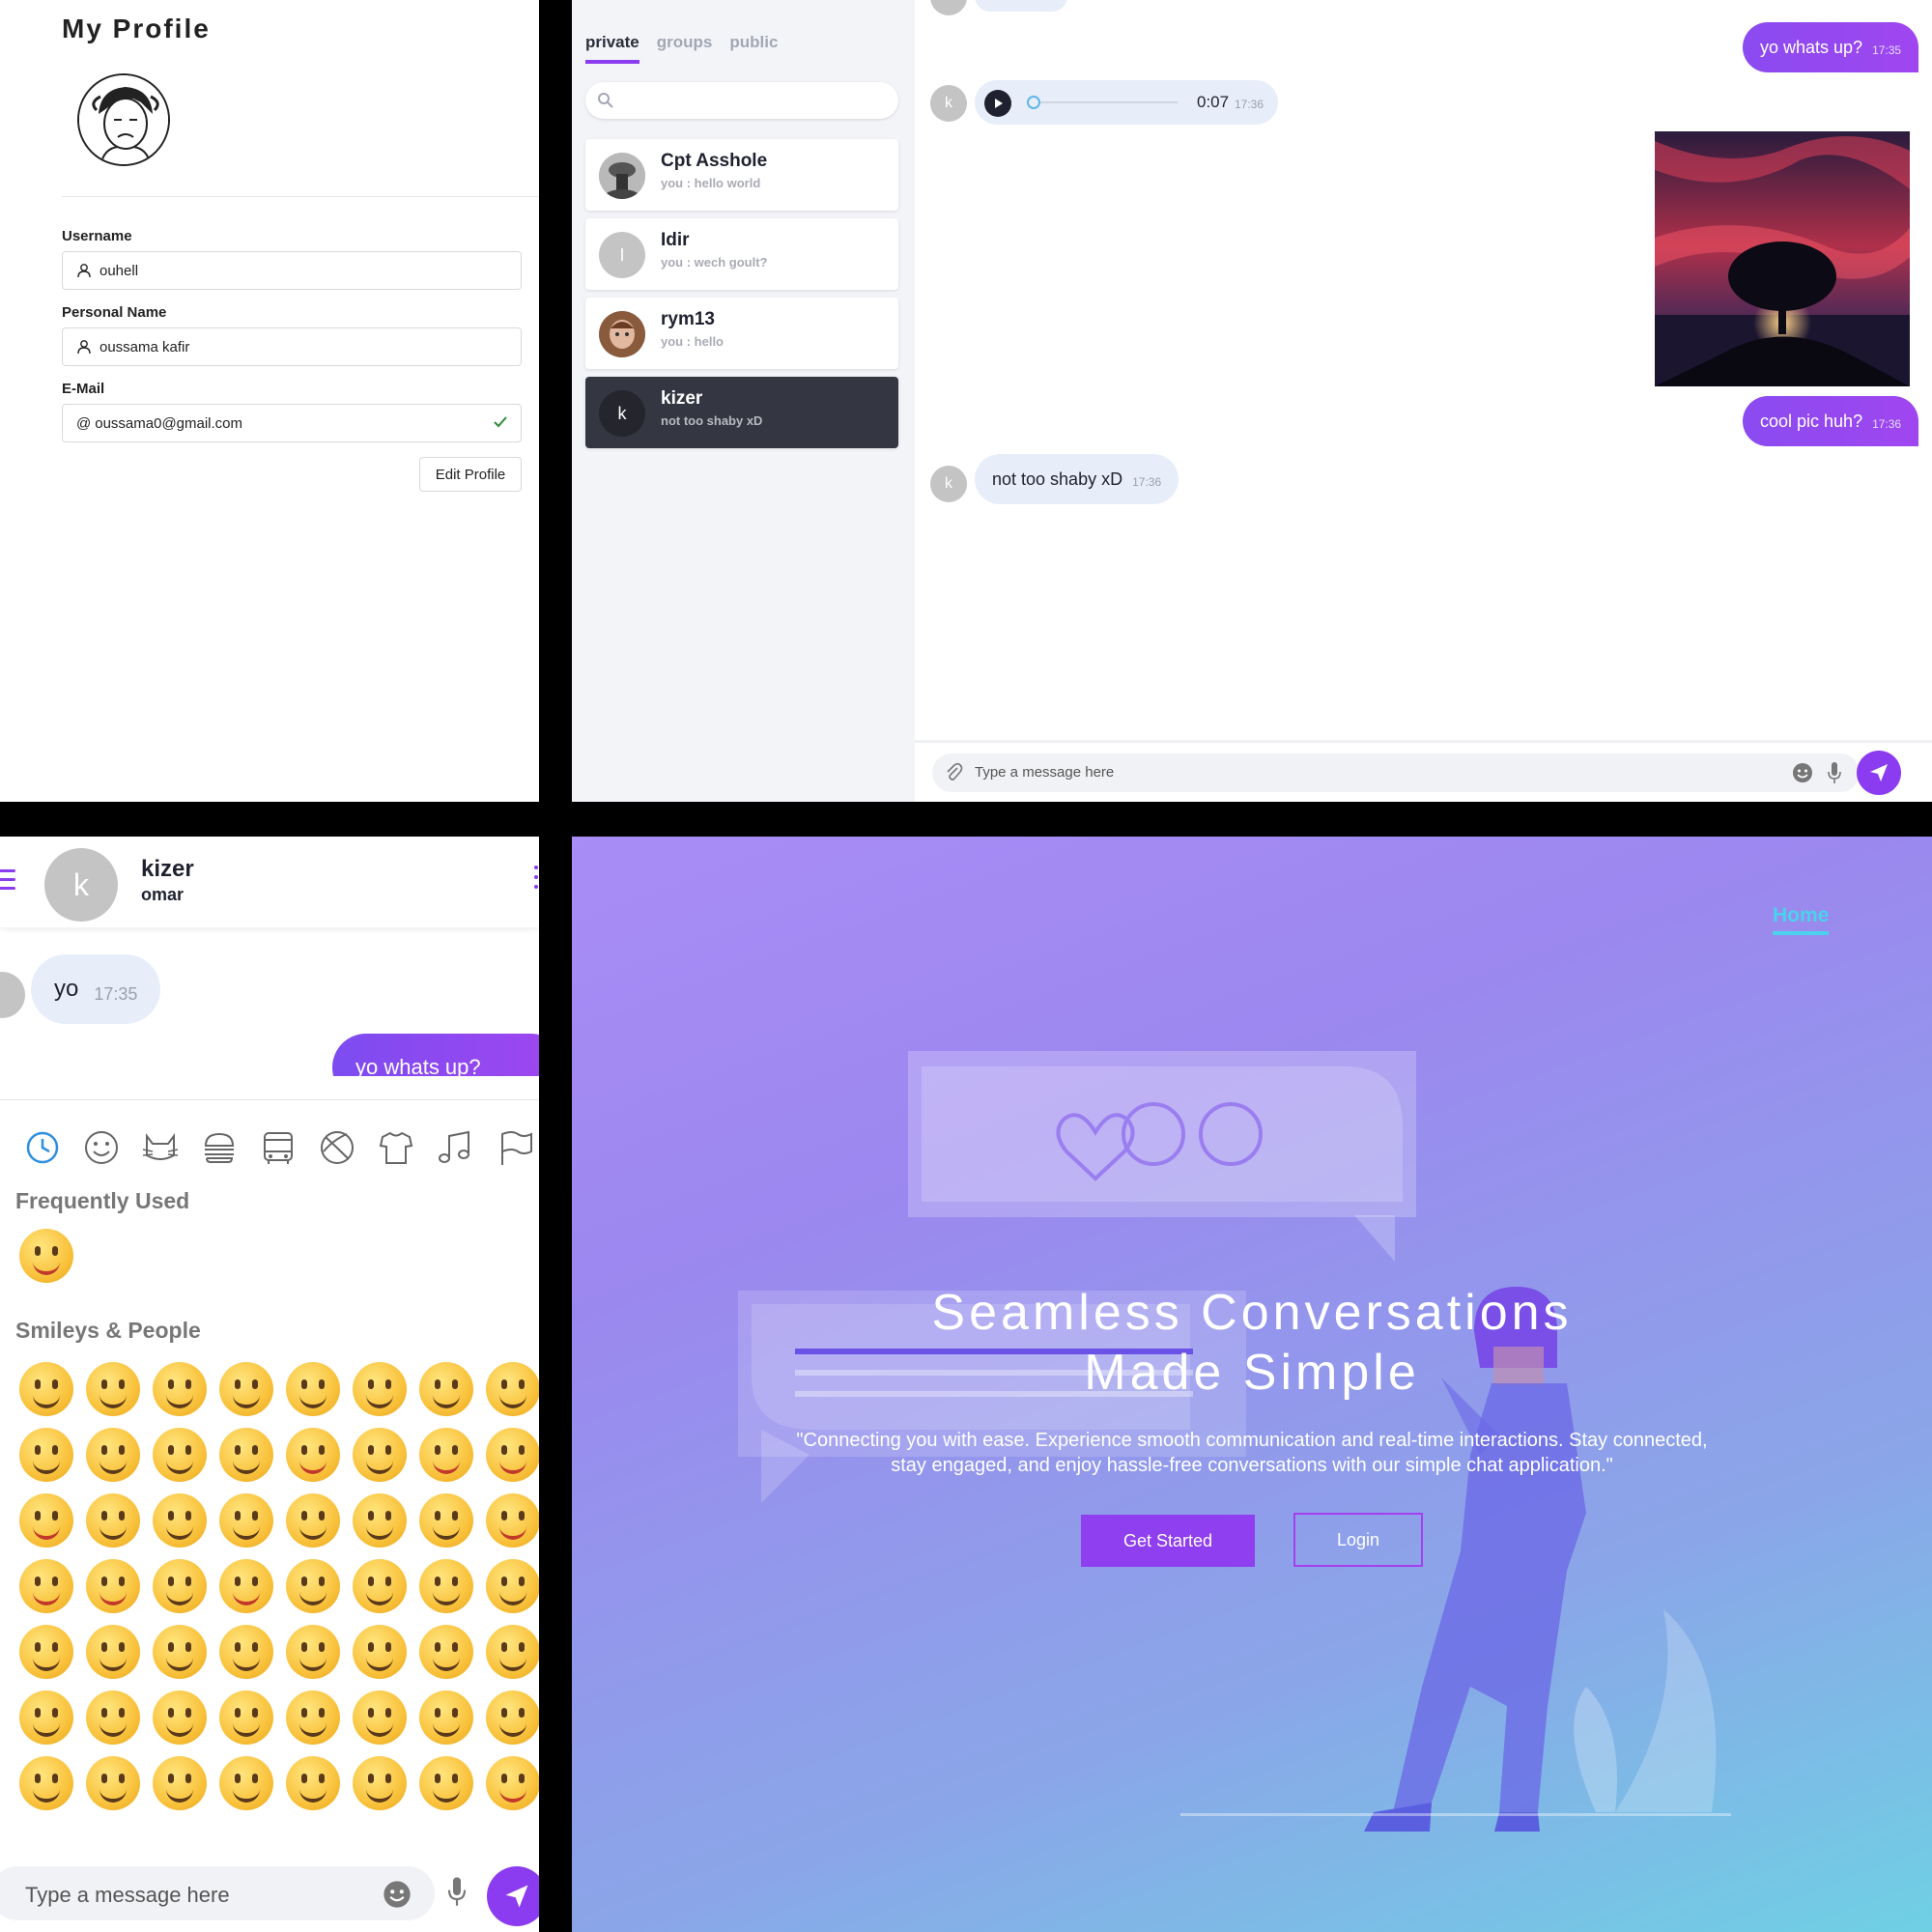 Image resolution: width=1932 pixels, height=1932 pixels. What do you see at coordinates (612, 48) in the screenshot?
I see `tab-private: private` at bounding box center [612, 48].